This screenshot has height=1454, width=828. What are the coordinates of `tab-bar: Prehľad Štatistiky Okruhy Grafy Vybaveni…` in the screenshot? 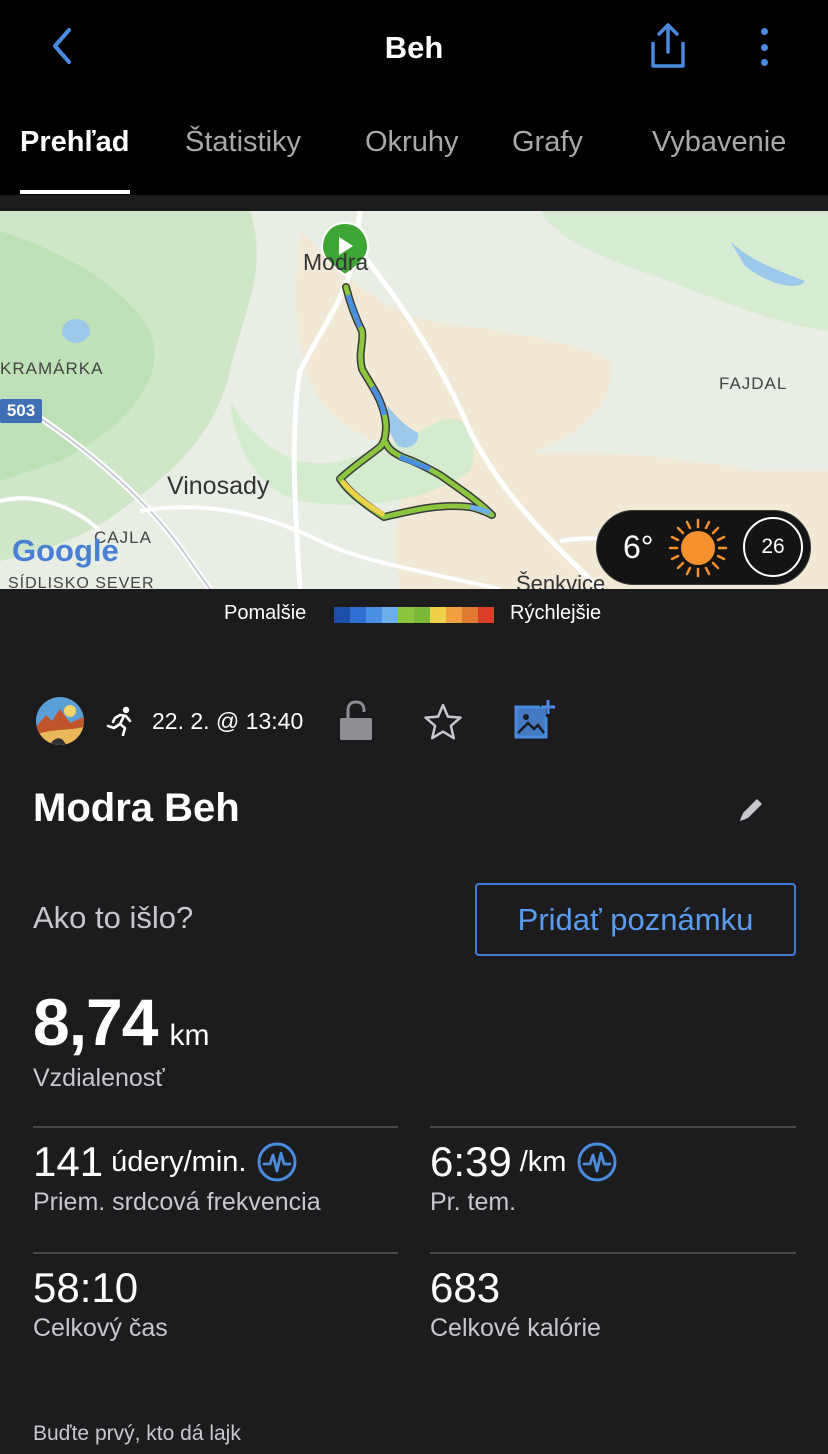 It's located at (414, 160).